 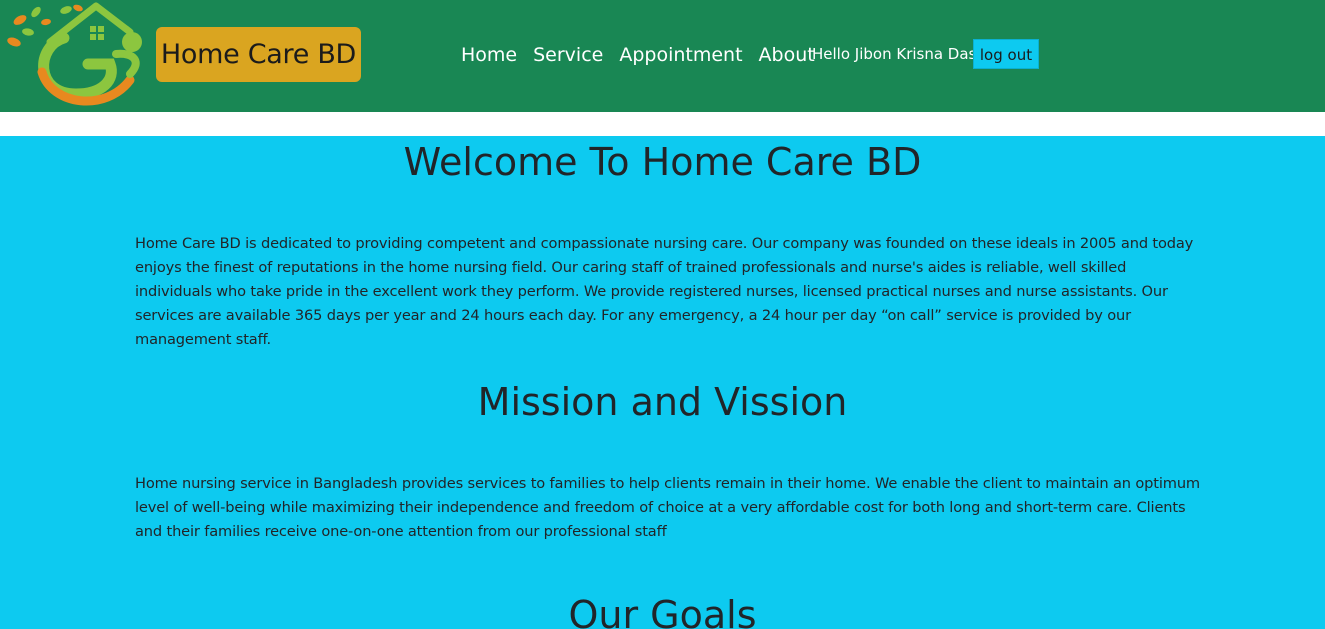 What do you see at coordinates (81, 54) in the screenshot?
I see `home-care-logo-icon` at bounding box center [81, 54].